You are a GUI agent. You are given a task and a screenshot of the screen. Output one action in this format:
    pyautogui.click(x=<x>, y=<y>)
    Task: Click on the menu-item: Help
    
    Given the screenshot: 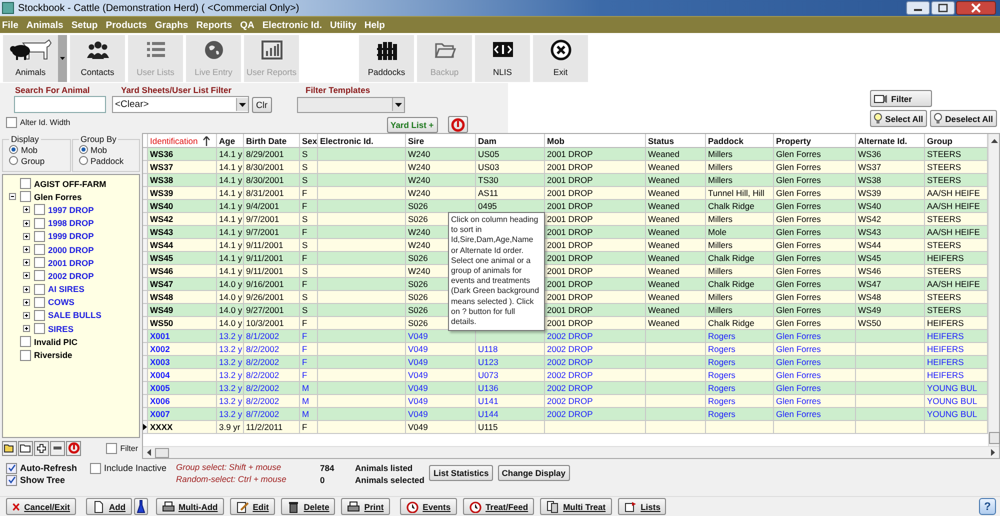 What is the action you would take?
    pyautogui.click(x=374, y=25)
    